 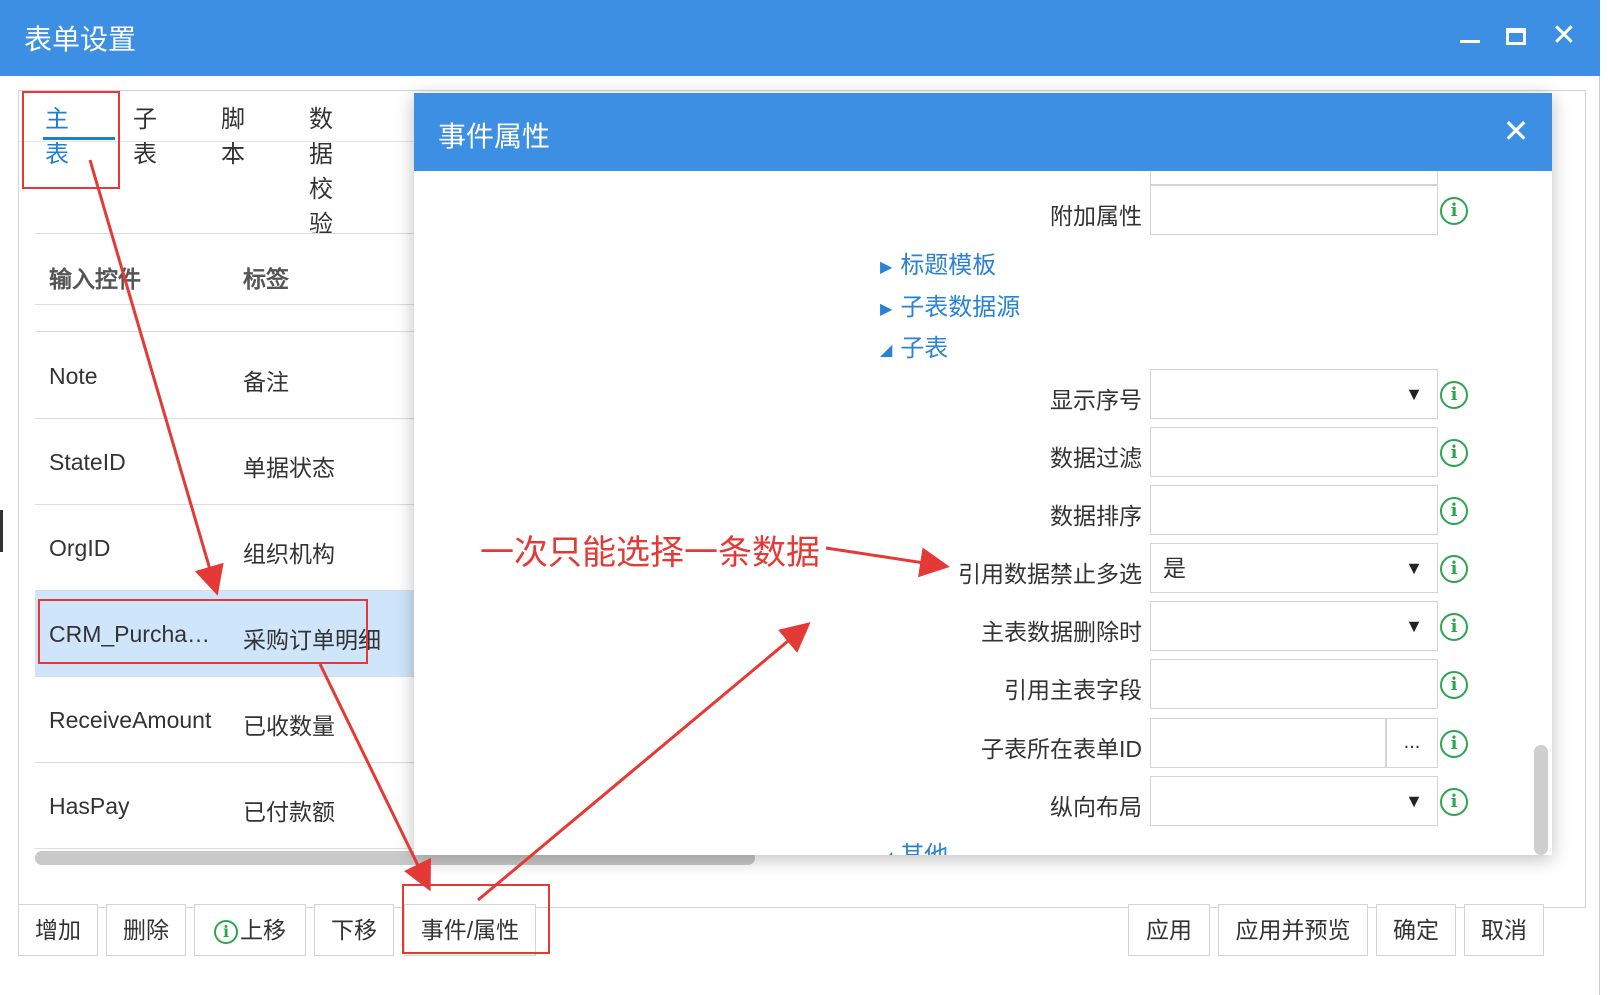 I want to click on column-header-label: 标签, so click(x=266, y=277).